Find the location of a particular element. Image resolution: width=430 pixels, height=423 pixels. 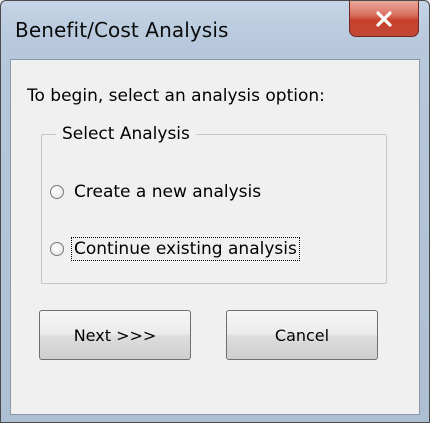

cancel-button: Cancel is located at coordinates (302, 335).